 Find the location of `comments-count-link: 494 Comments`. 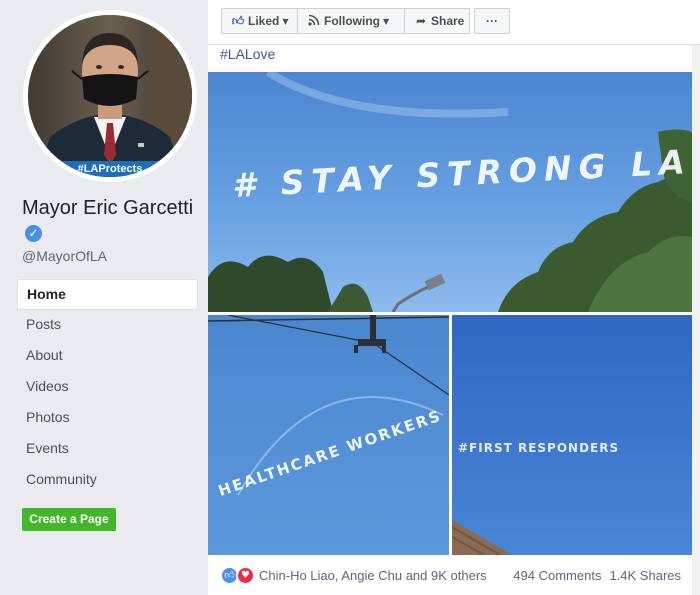

comments-count-link: 494 Comments is located at coordinates (557, 575).